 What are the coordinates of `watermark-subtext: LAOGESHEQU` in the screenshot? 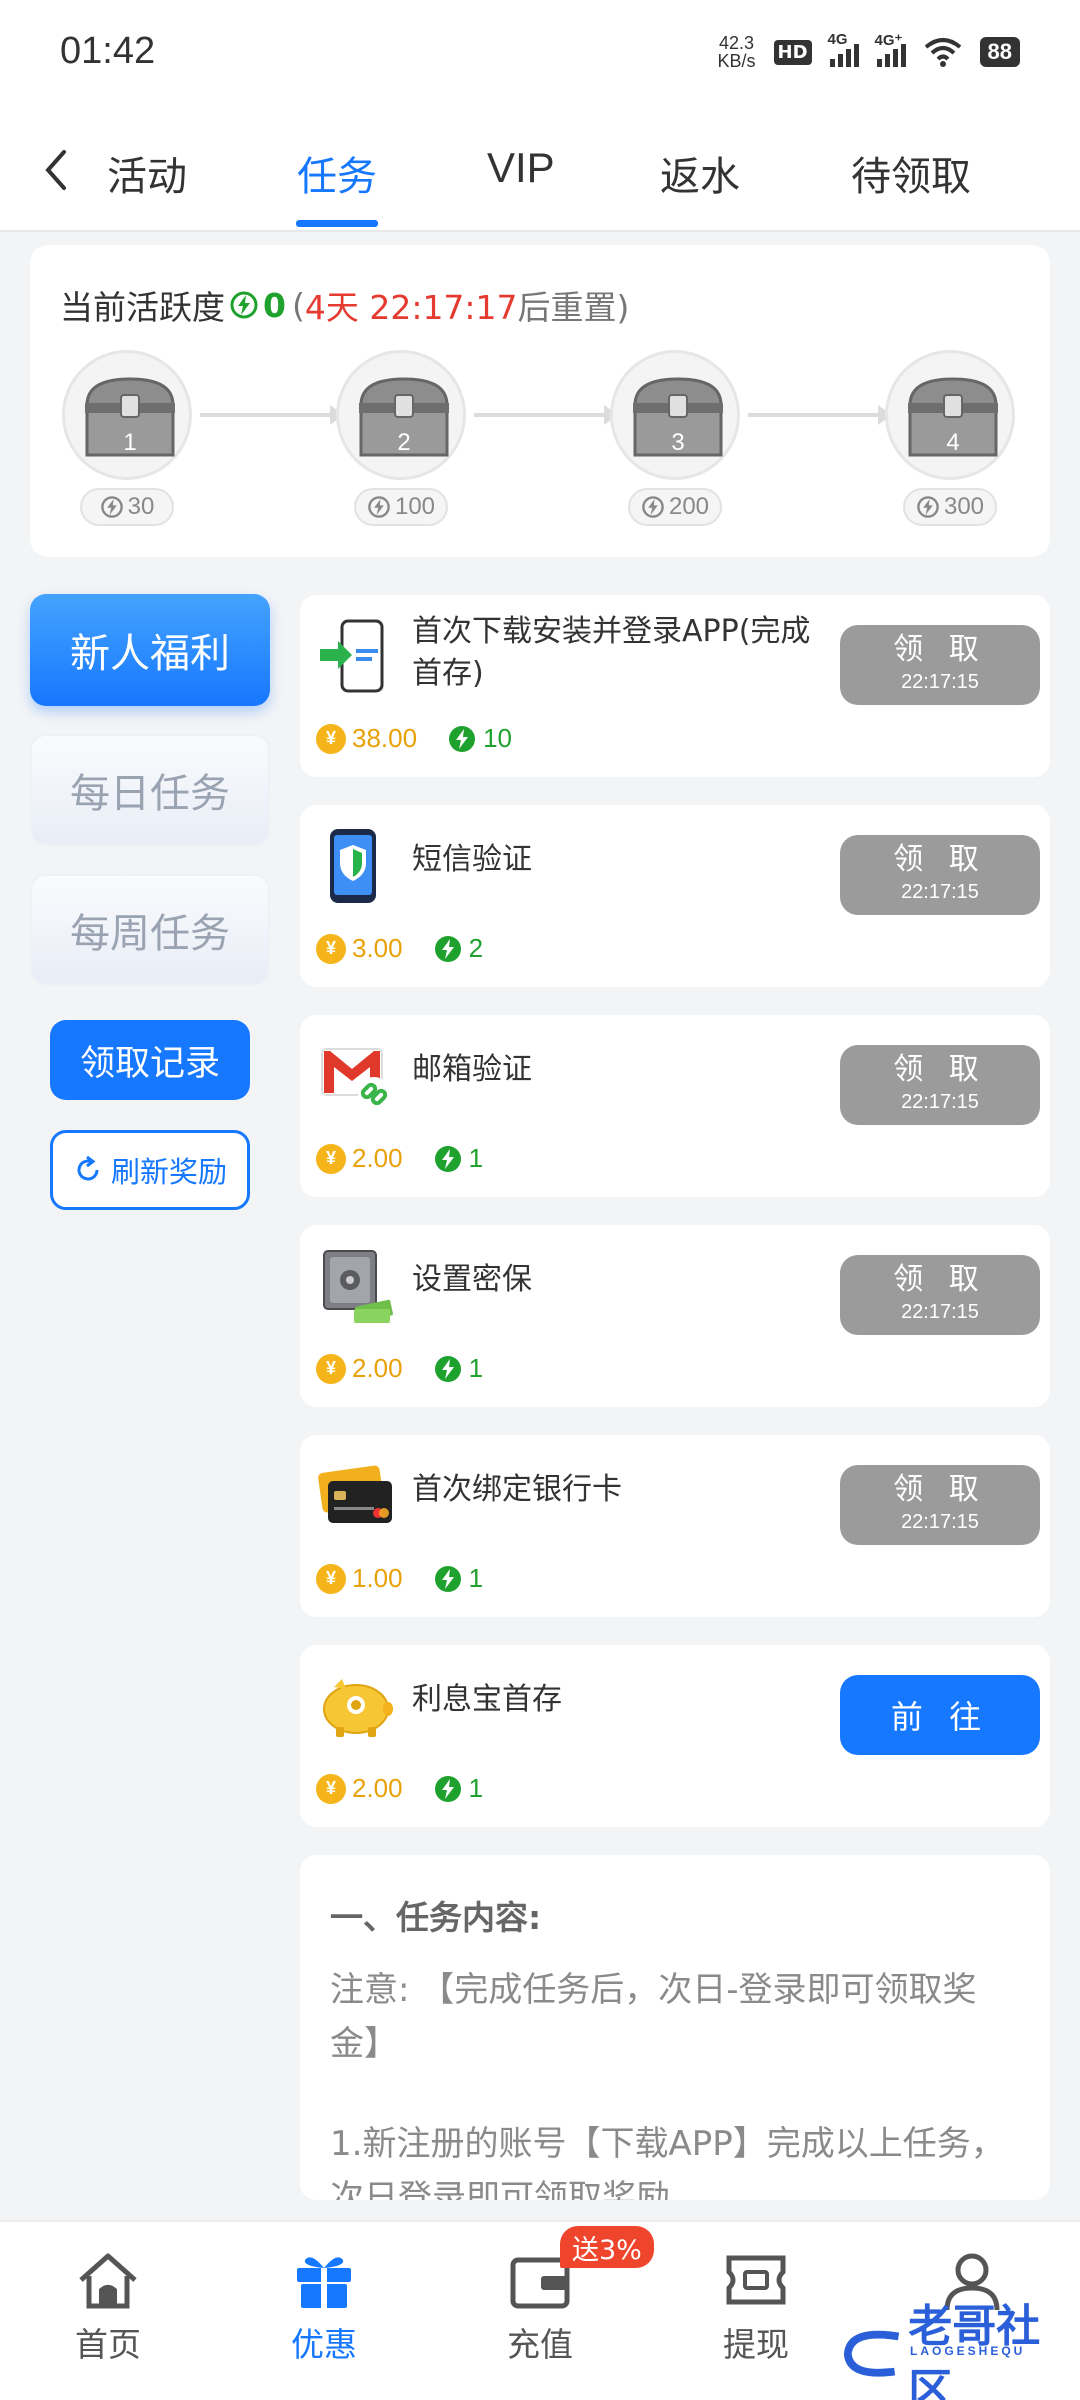 It's located at (968, 2351).